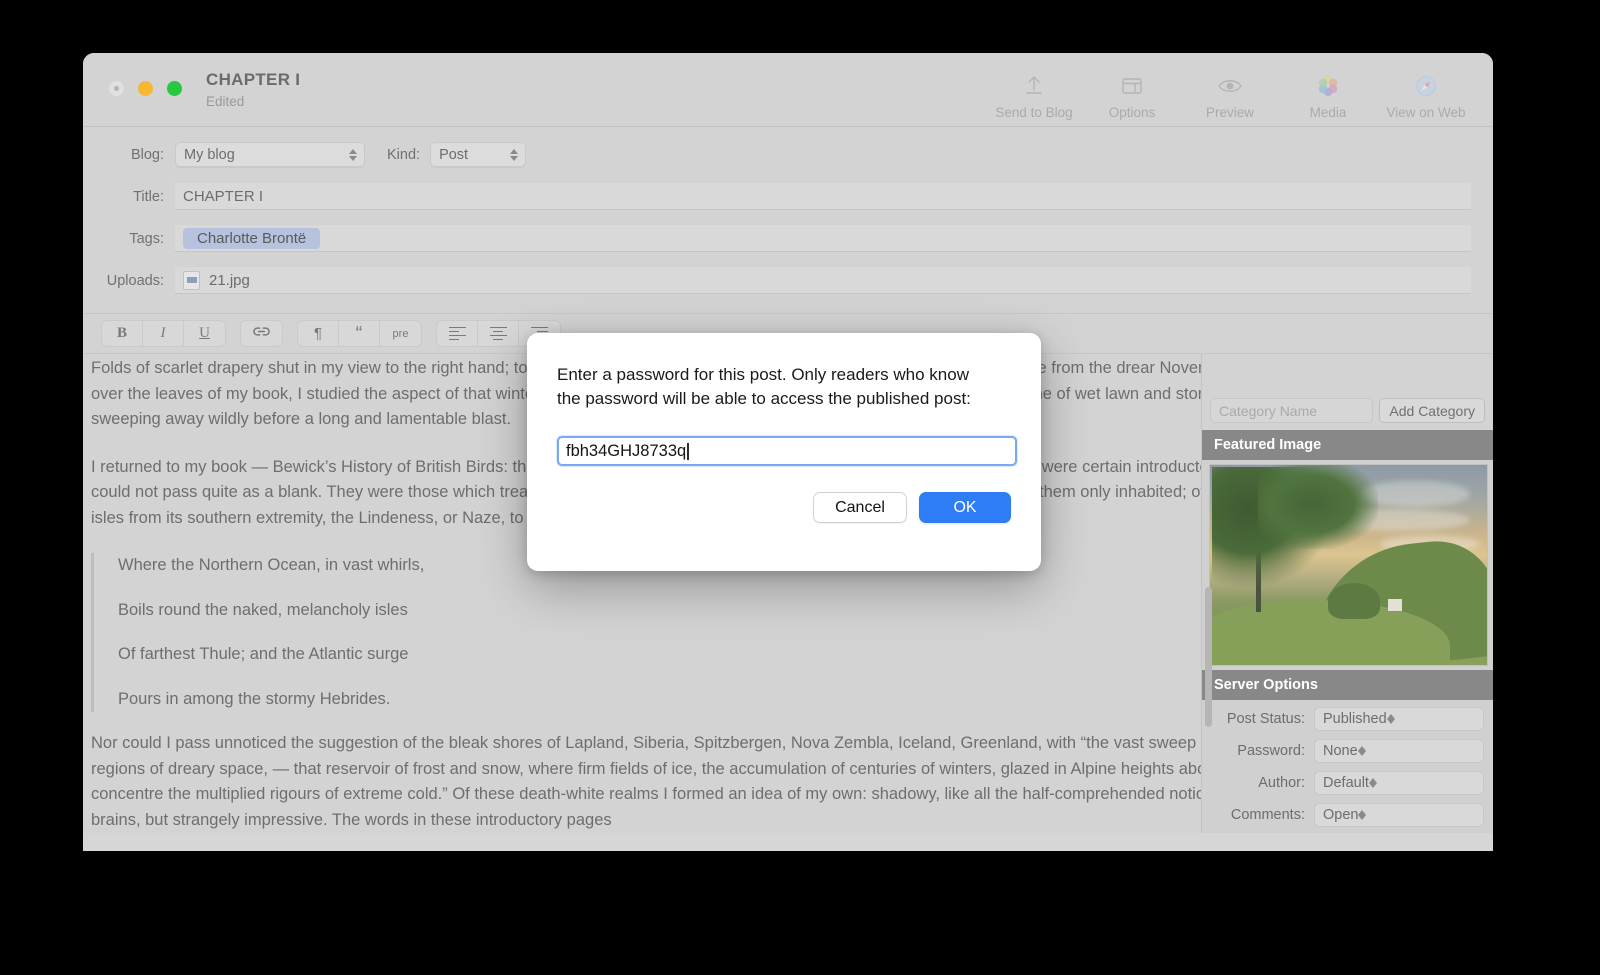  I want to click on featured-image-panel-header: Featured Image, so click(1347, 445).